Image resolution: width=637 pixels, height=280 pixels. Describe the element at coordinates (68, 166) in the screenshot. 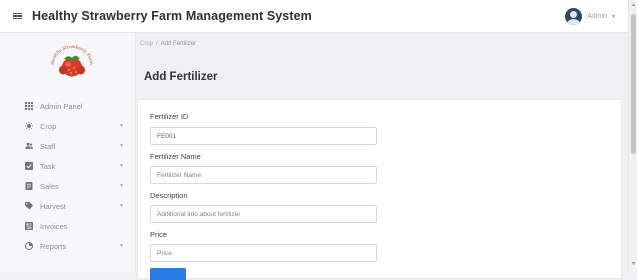

I see `sidebar-item-task: Task ▼` at that location.